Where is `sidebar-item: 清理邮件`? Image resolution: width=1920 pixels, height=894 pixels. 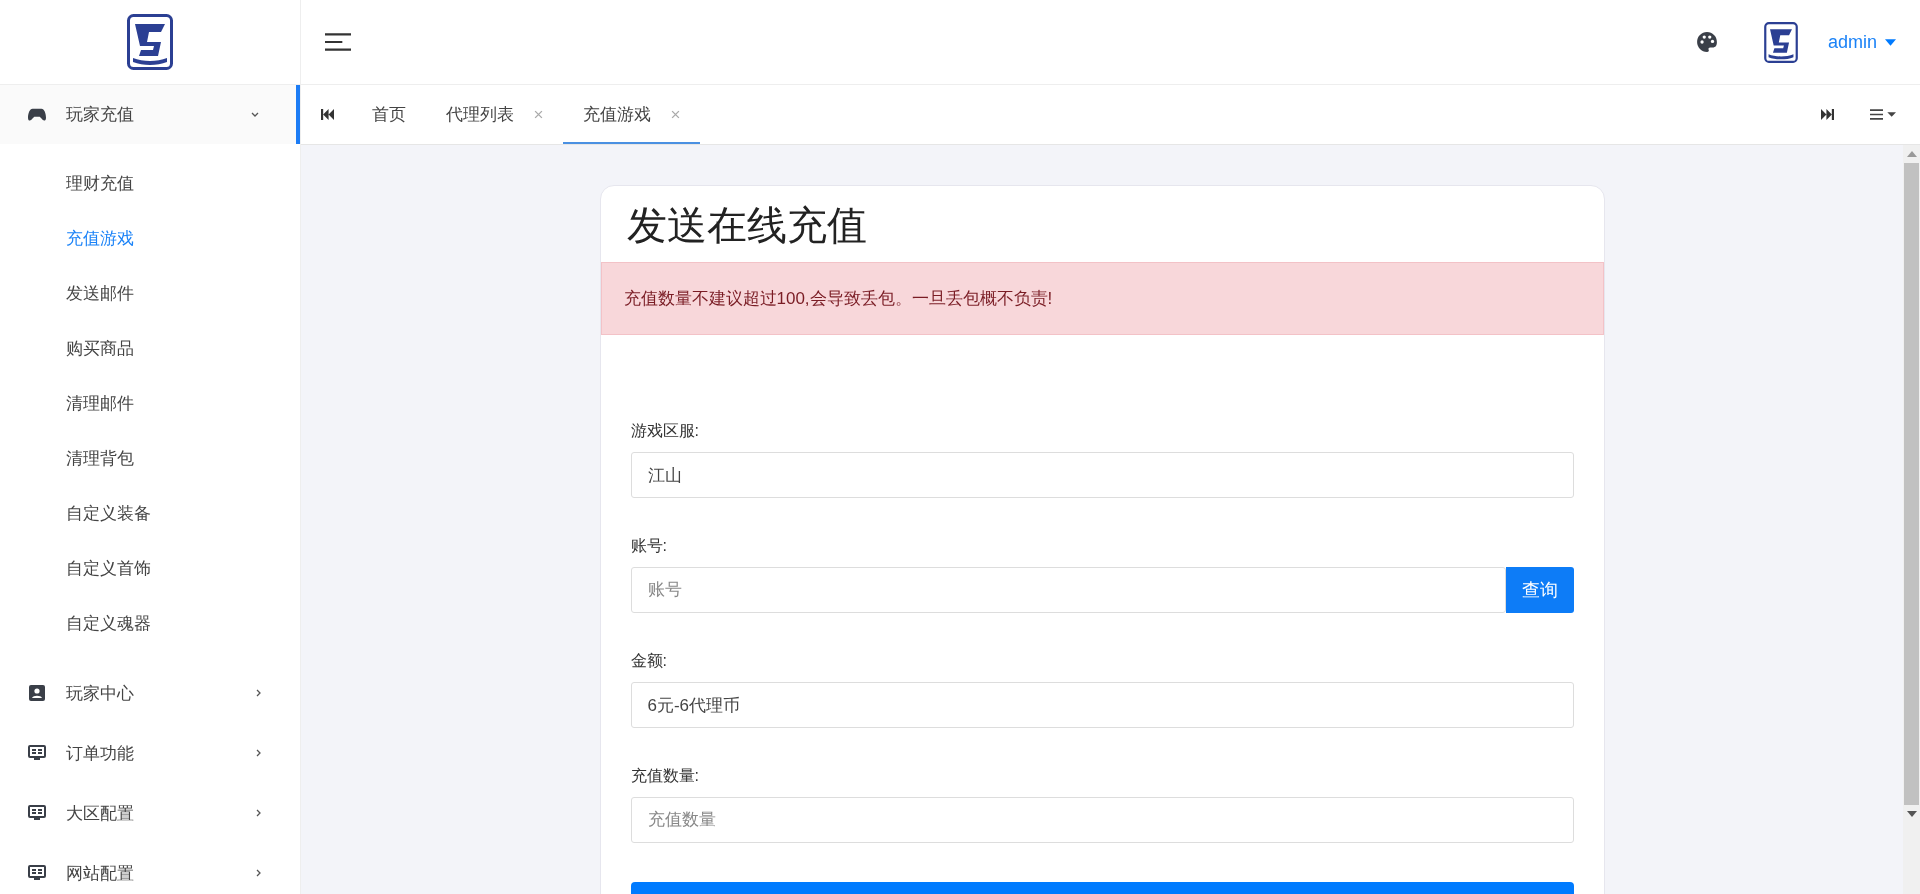
sidebar-item: 清理邮件 is located at coordinates (150, 403).